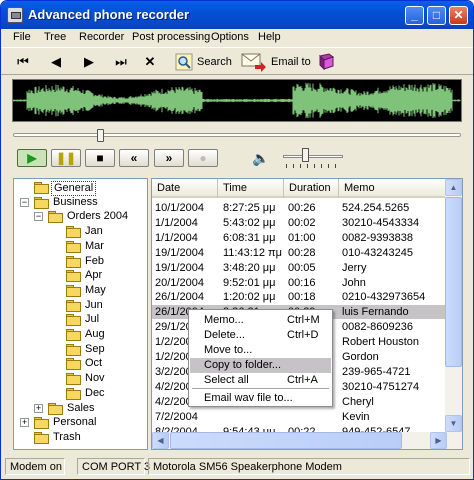 The image size is (474, 480). What do you see at coordinates (150, 62) in the screenshot?
I see `delete-icon: ✕` at bounding box center [150, 62].